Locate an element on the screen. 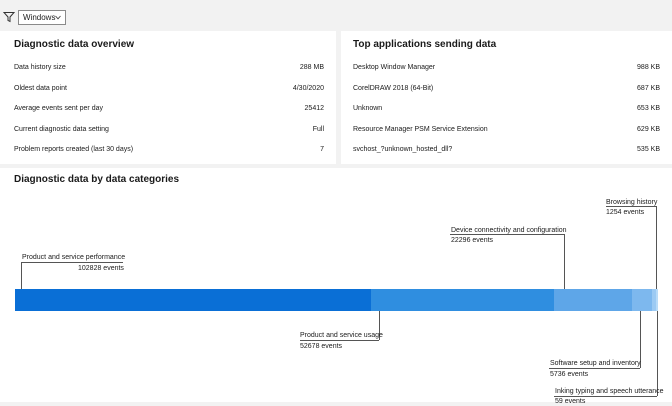 This screenshot has height=406, width=672. category-name: Software setup and inventory is located at coordinates (595, 363).